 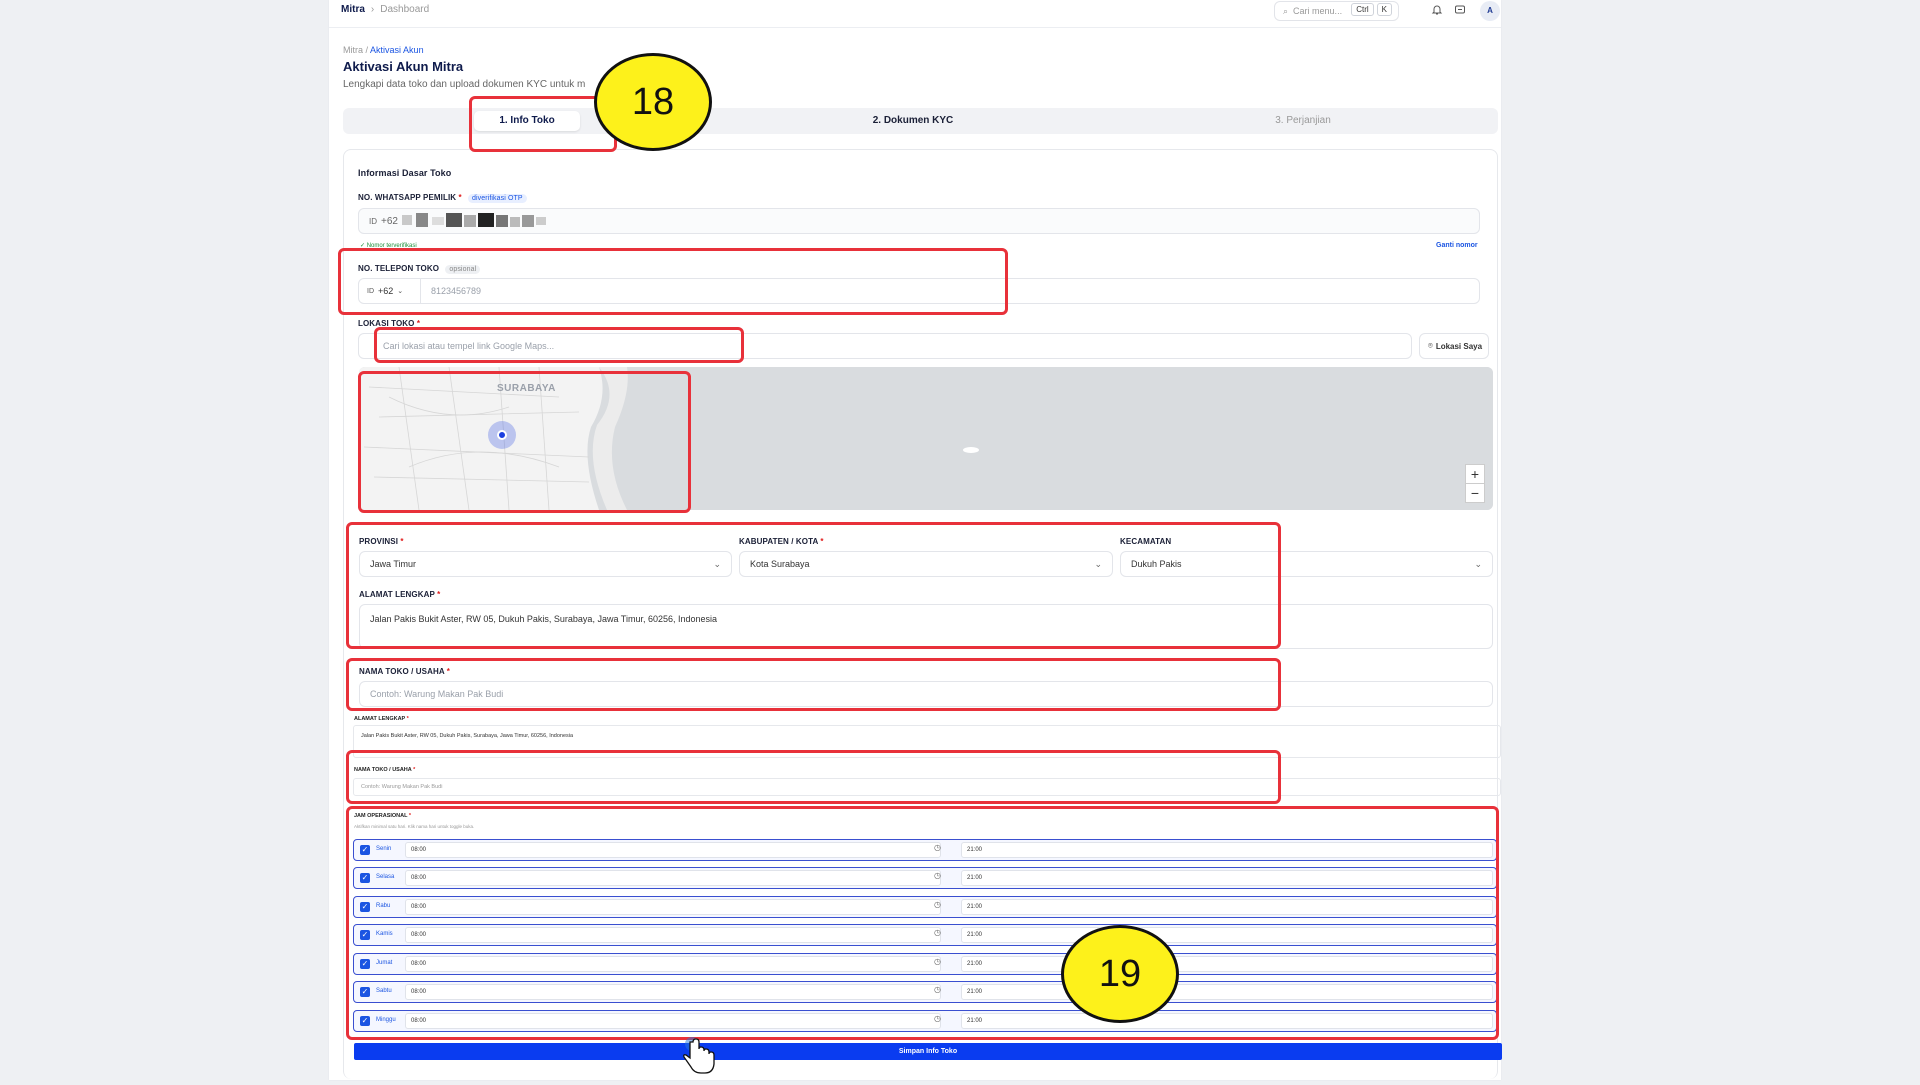 I want to click on day-name: Sabtu, so click(x=384, y=991).